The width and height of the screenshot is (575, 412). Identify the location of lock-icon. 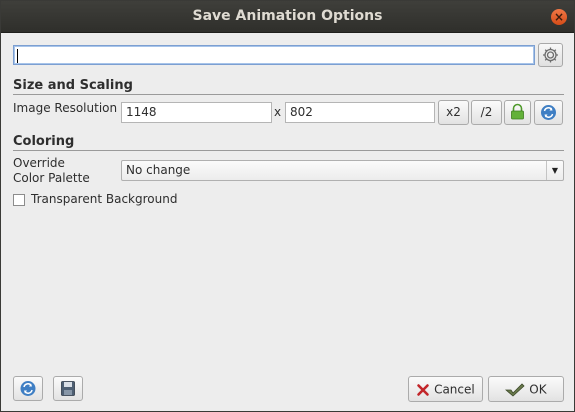
(517, 111).